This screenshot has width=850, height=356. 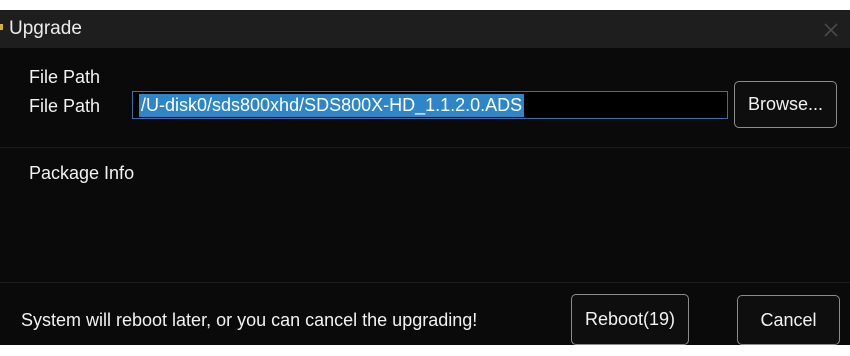 I want to click on dialog-titlebar: Upgrade, so click(x=425, y=29).